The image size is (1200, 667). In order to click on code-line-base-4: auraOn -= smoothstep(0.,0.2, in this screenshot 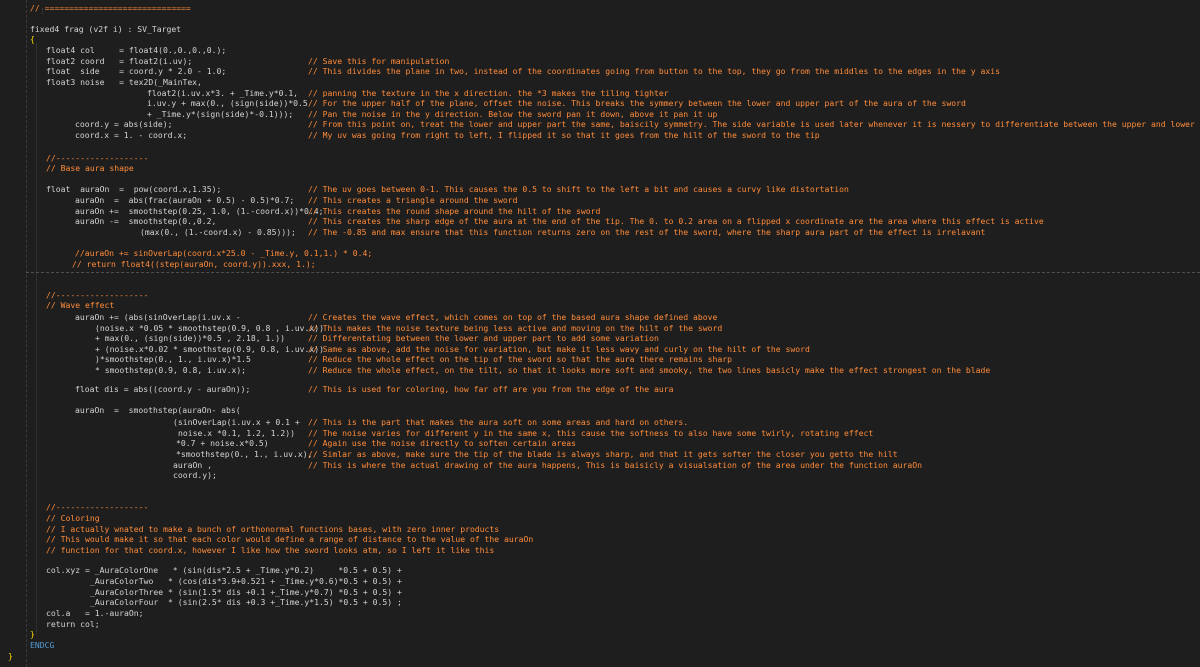, I will do `click(146, 221)`.